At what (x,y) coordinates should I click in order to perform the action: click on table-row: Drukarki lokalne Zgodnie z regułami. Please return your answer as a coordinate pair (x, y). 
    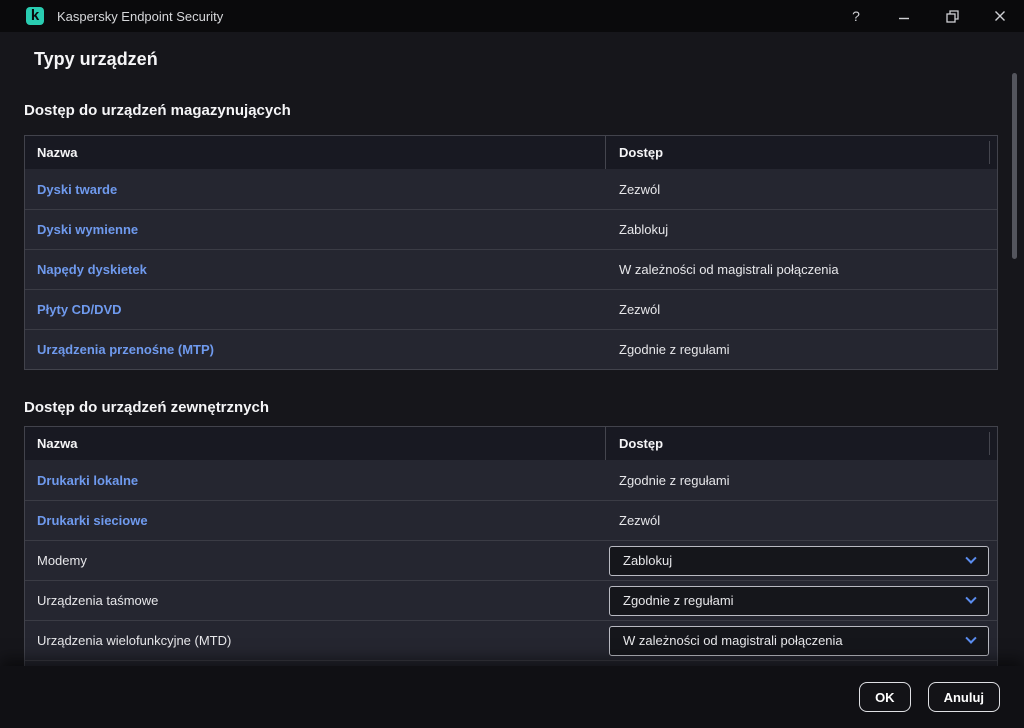
    Looking at the image, I should click on (511, 480).